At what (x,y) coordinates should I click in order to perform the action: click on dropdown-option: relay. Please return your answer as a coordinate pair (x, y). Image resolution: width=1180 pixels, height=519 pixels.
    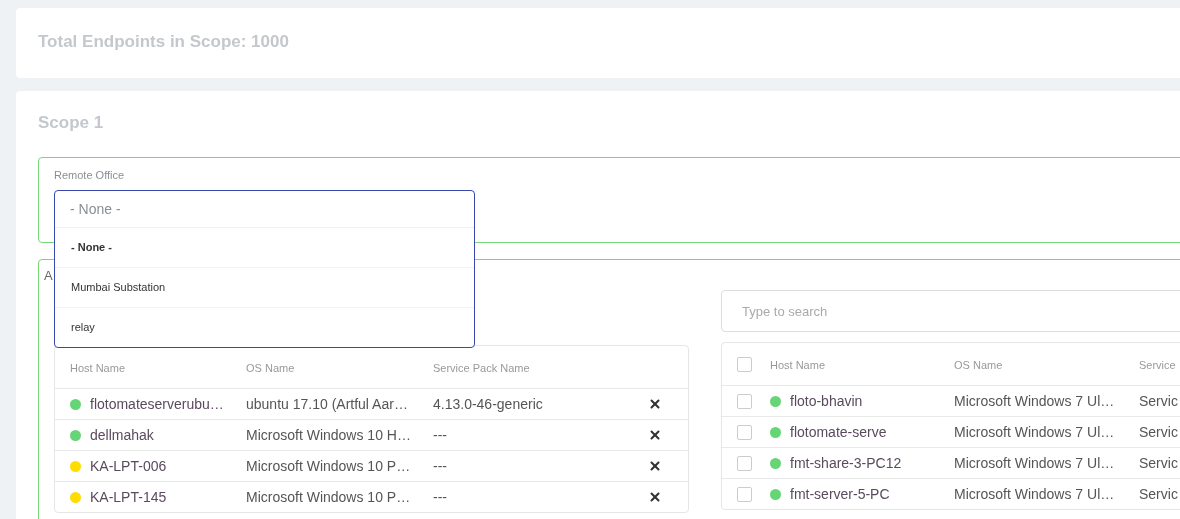
    Looking at the image, I should click on (264, 327).